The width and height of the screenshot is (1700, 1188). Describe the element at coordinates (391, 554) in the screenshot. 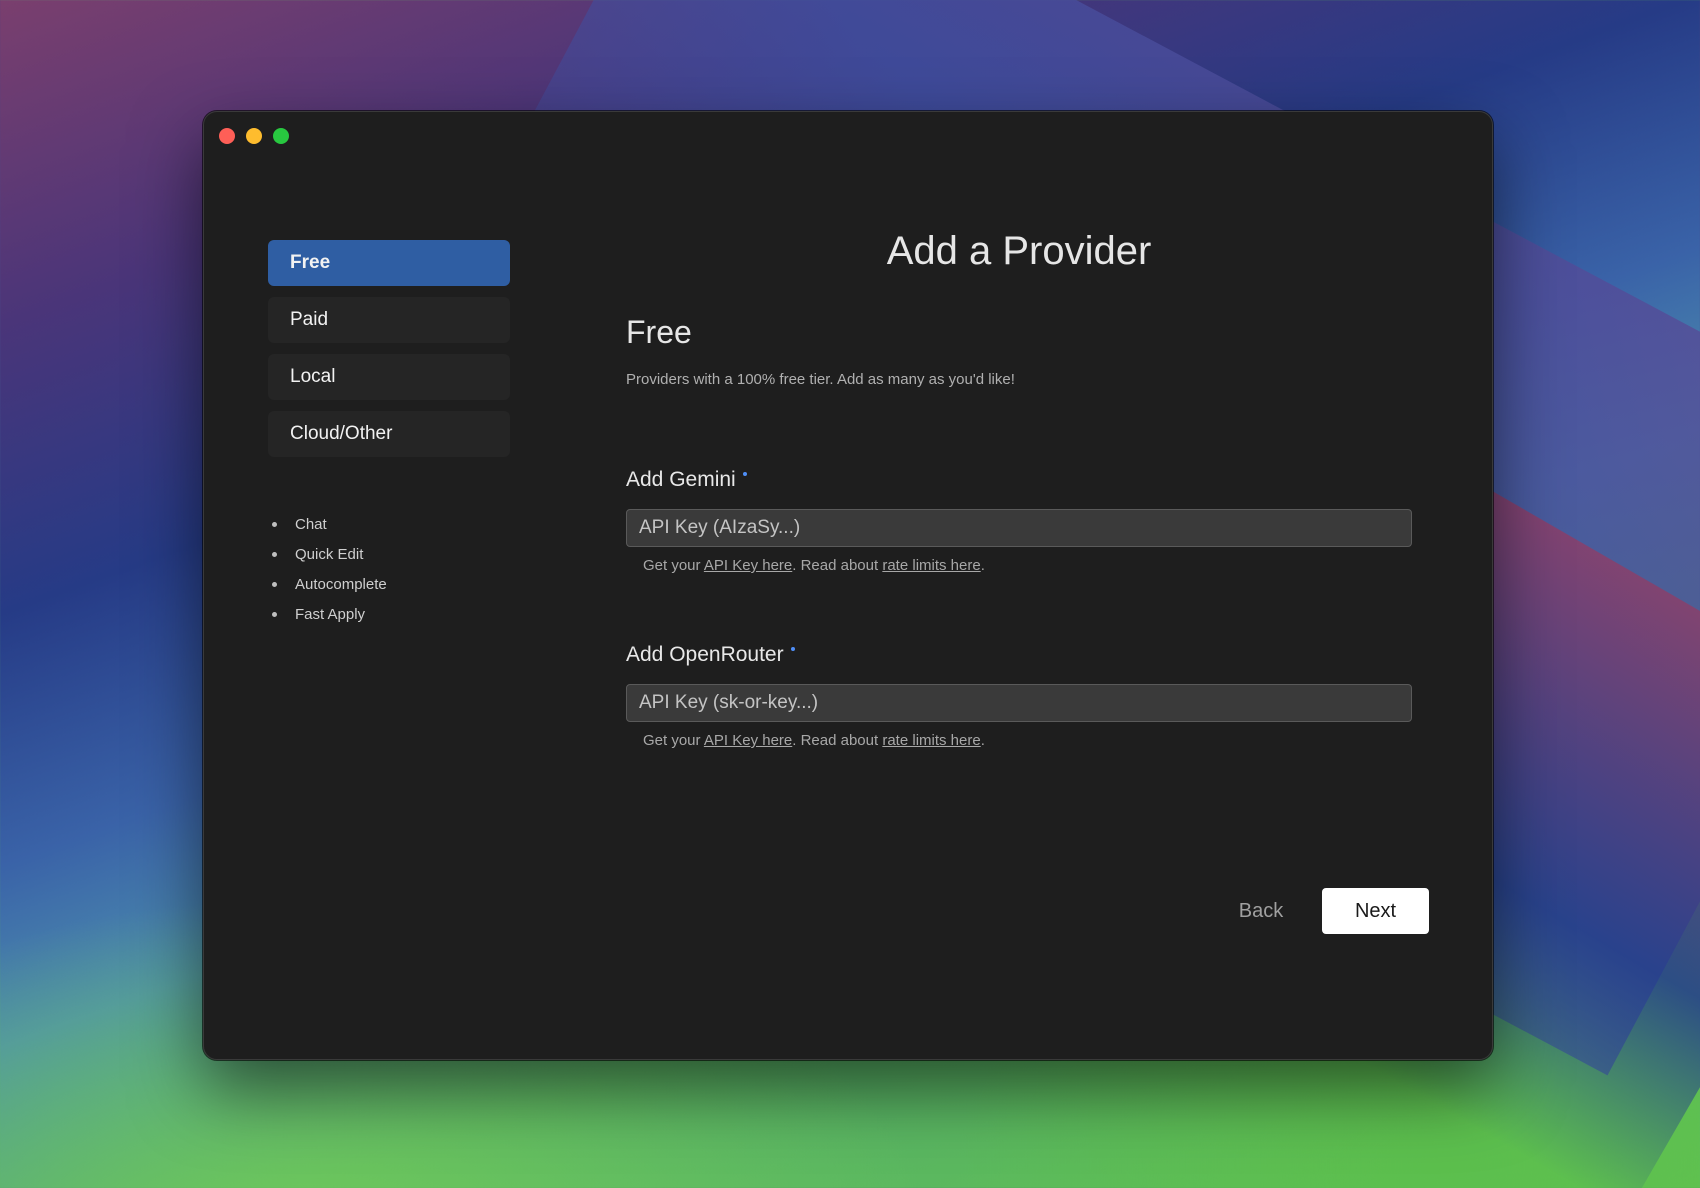

I see `list-item: Quick Edit` at that location.